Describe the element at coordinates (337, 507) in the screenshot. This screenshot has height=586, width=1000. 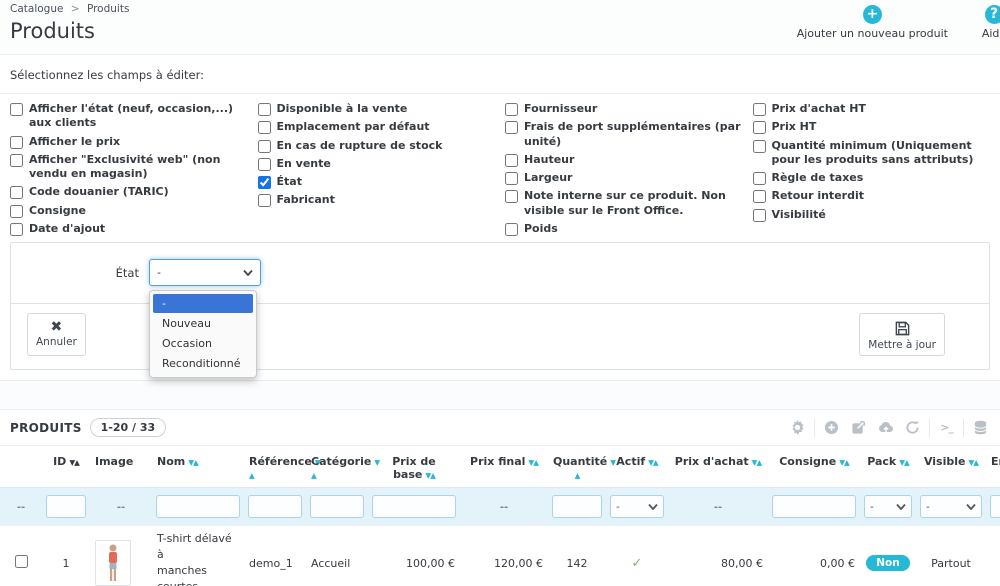
I see `filter-categorie-input` at that location.